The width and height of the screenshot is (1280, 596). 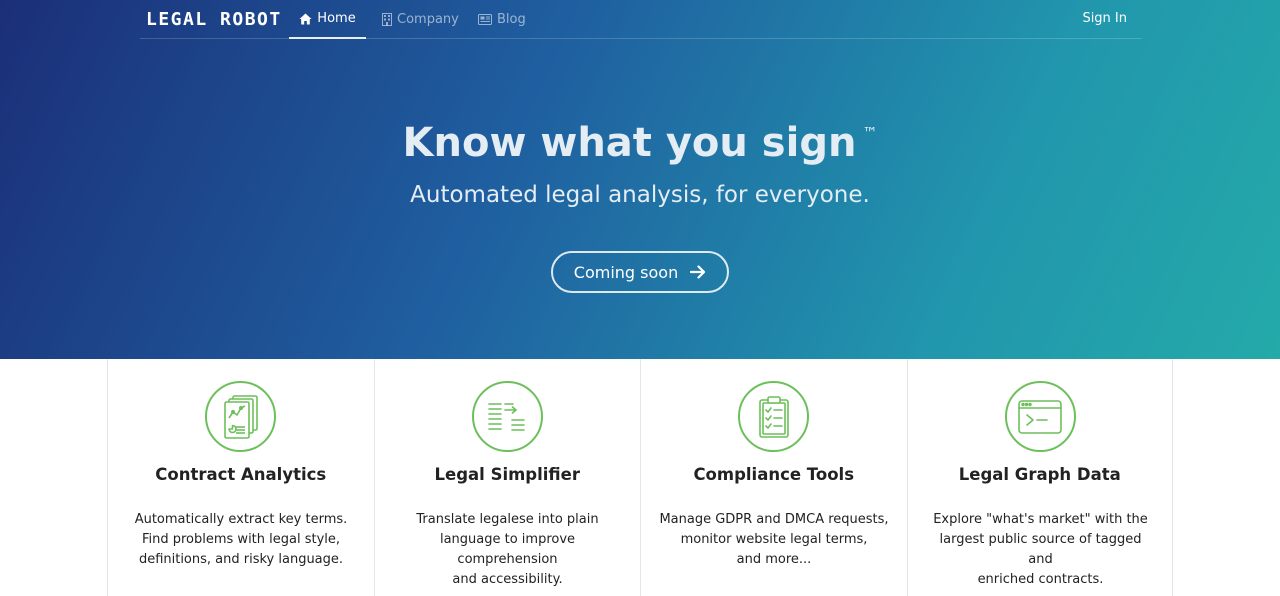 I want to click on hero-headline: Know what you sign ™, so click(x=640, y=143).